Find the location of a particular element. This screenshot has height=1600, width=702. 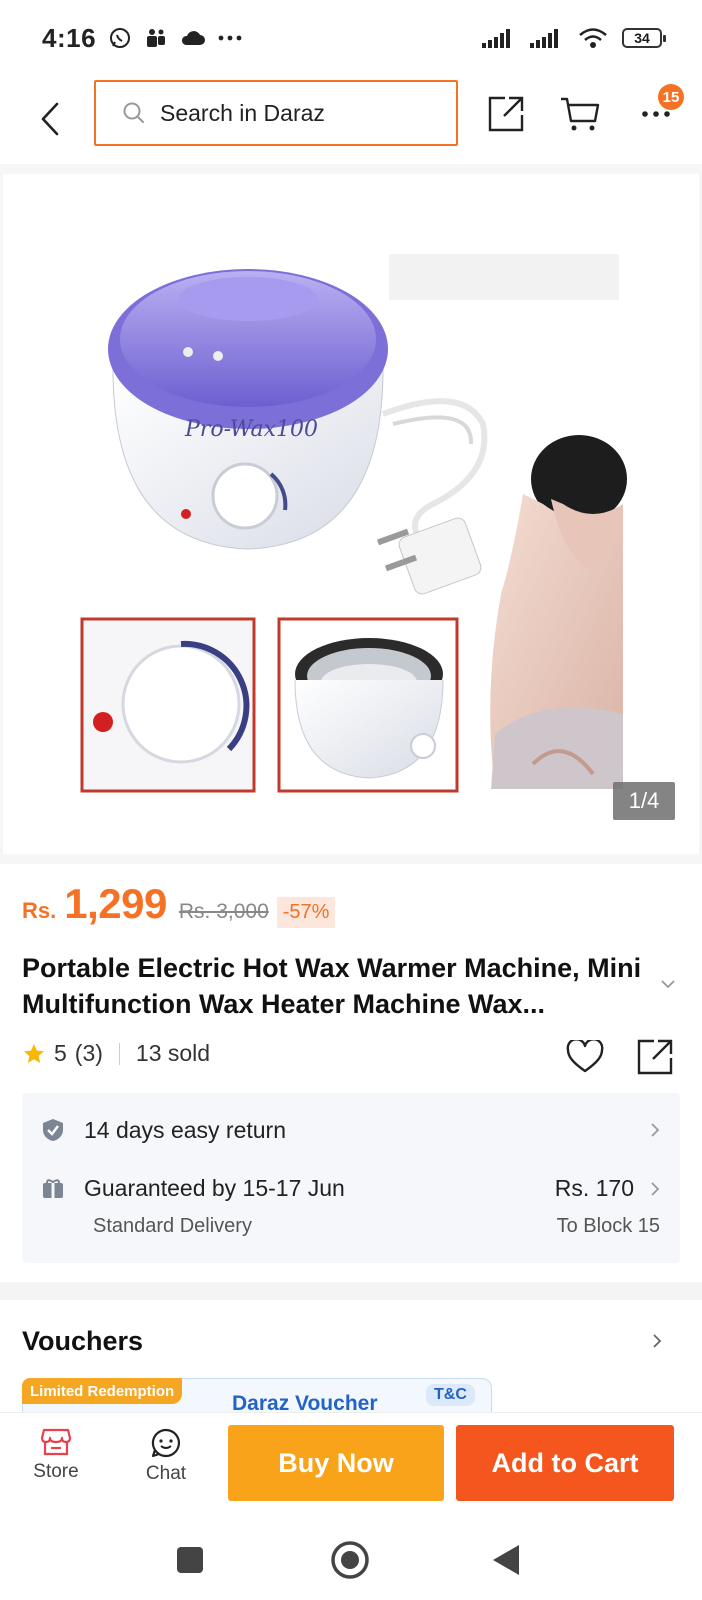

share-product-button is located at coordinates (655, 1057).